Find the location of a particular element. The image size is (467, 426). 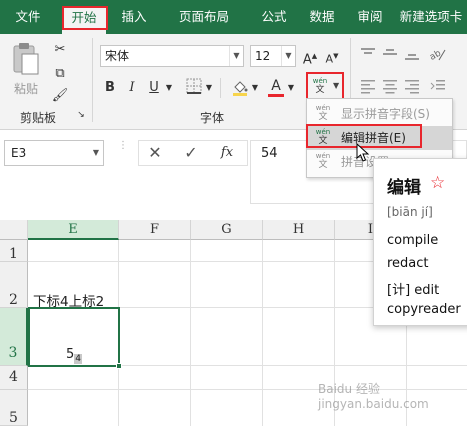

align-left-icon is located at coordinates (368, 88).